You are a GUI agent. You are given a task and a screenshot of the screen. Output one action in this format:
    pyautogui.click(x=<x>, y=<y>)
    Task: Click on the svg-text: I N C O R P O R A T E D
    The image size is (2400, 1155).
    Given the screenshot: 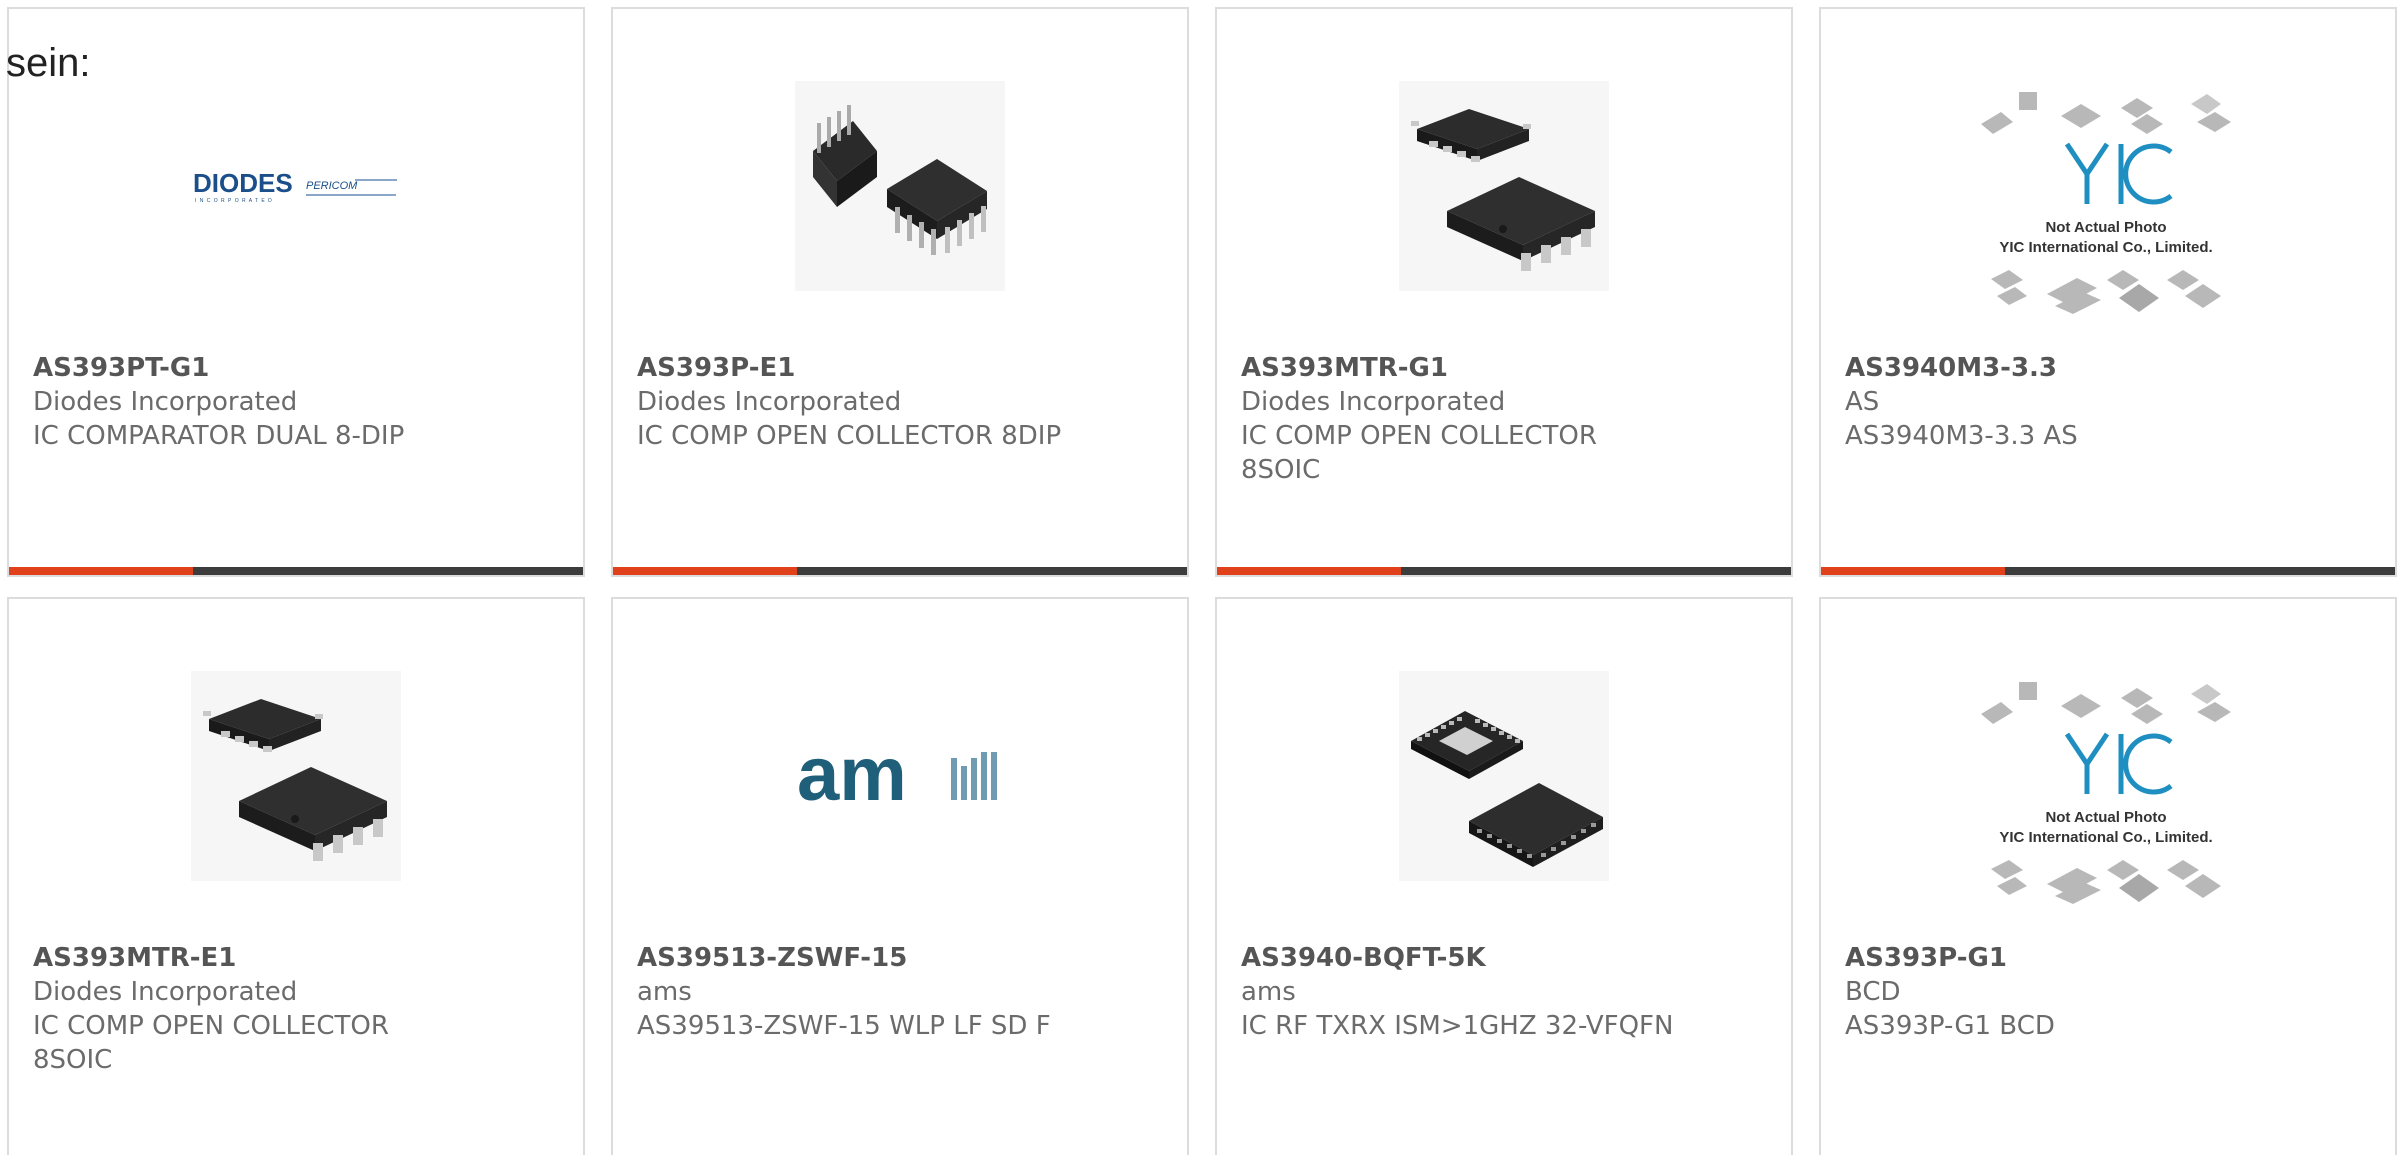 What is the action you would take?
    pyautogui.click(x=234, y=201)
    